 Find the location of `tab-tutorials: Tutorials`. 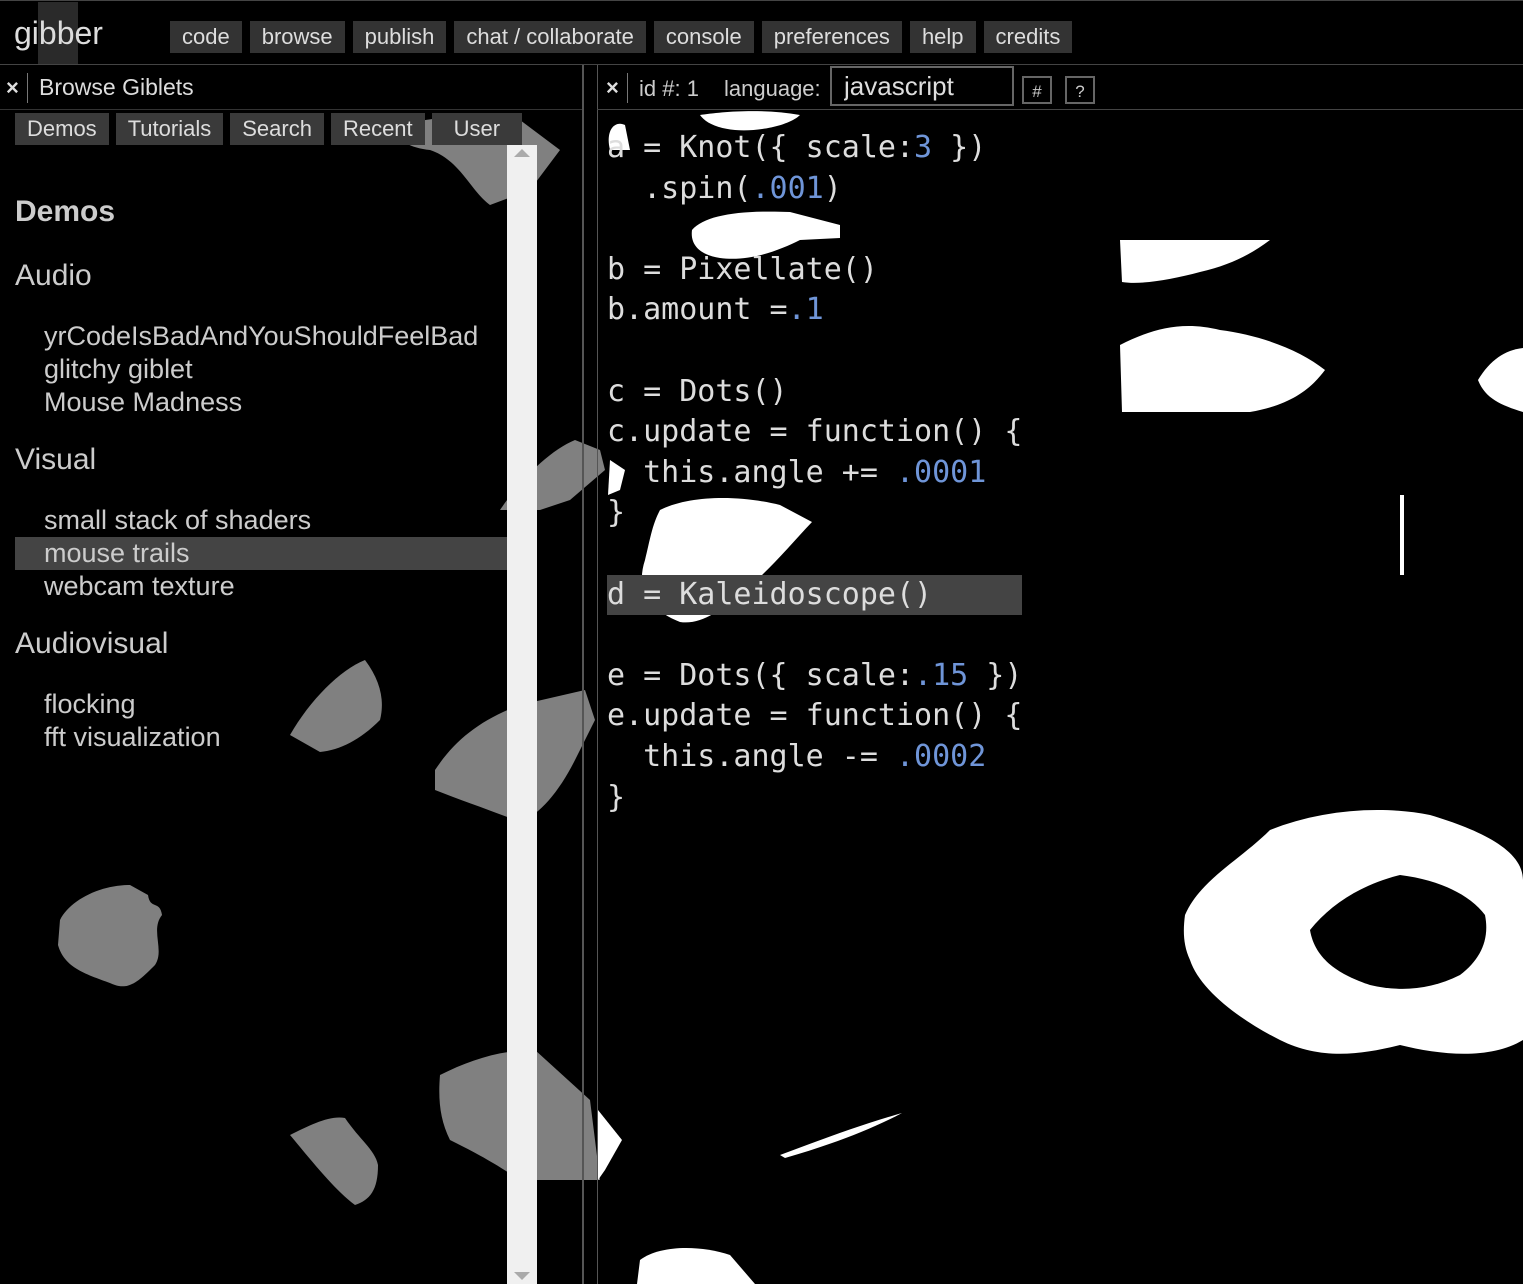

tab-tutorials: Tutorials is located at coordinates (169, 129).